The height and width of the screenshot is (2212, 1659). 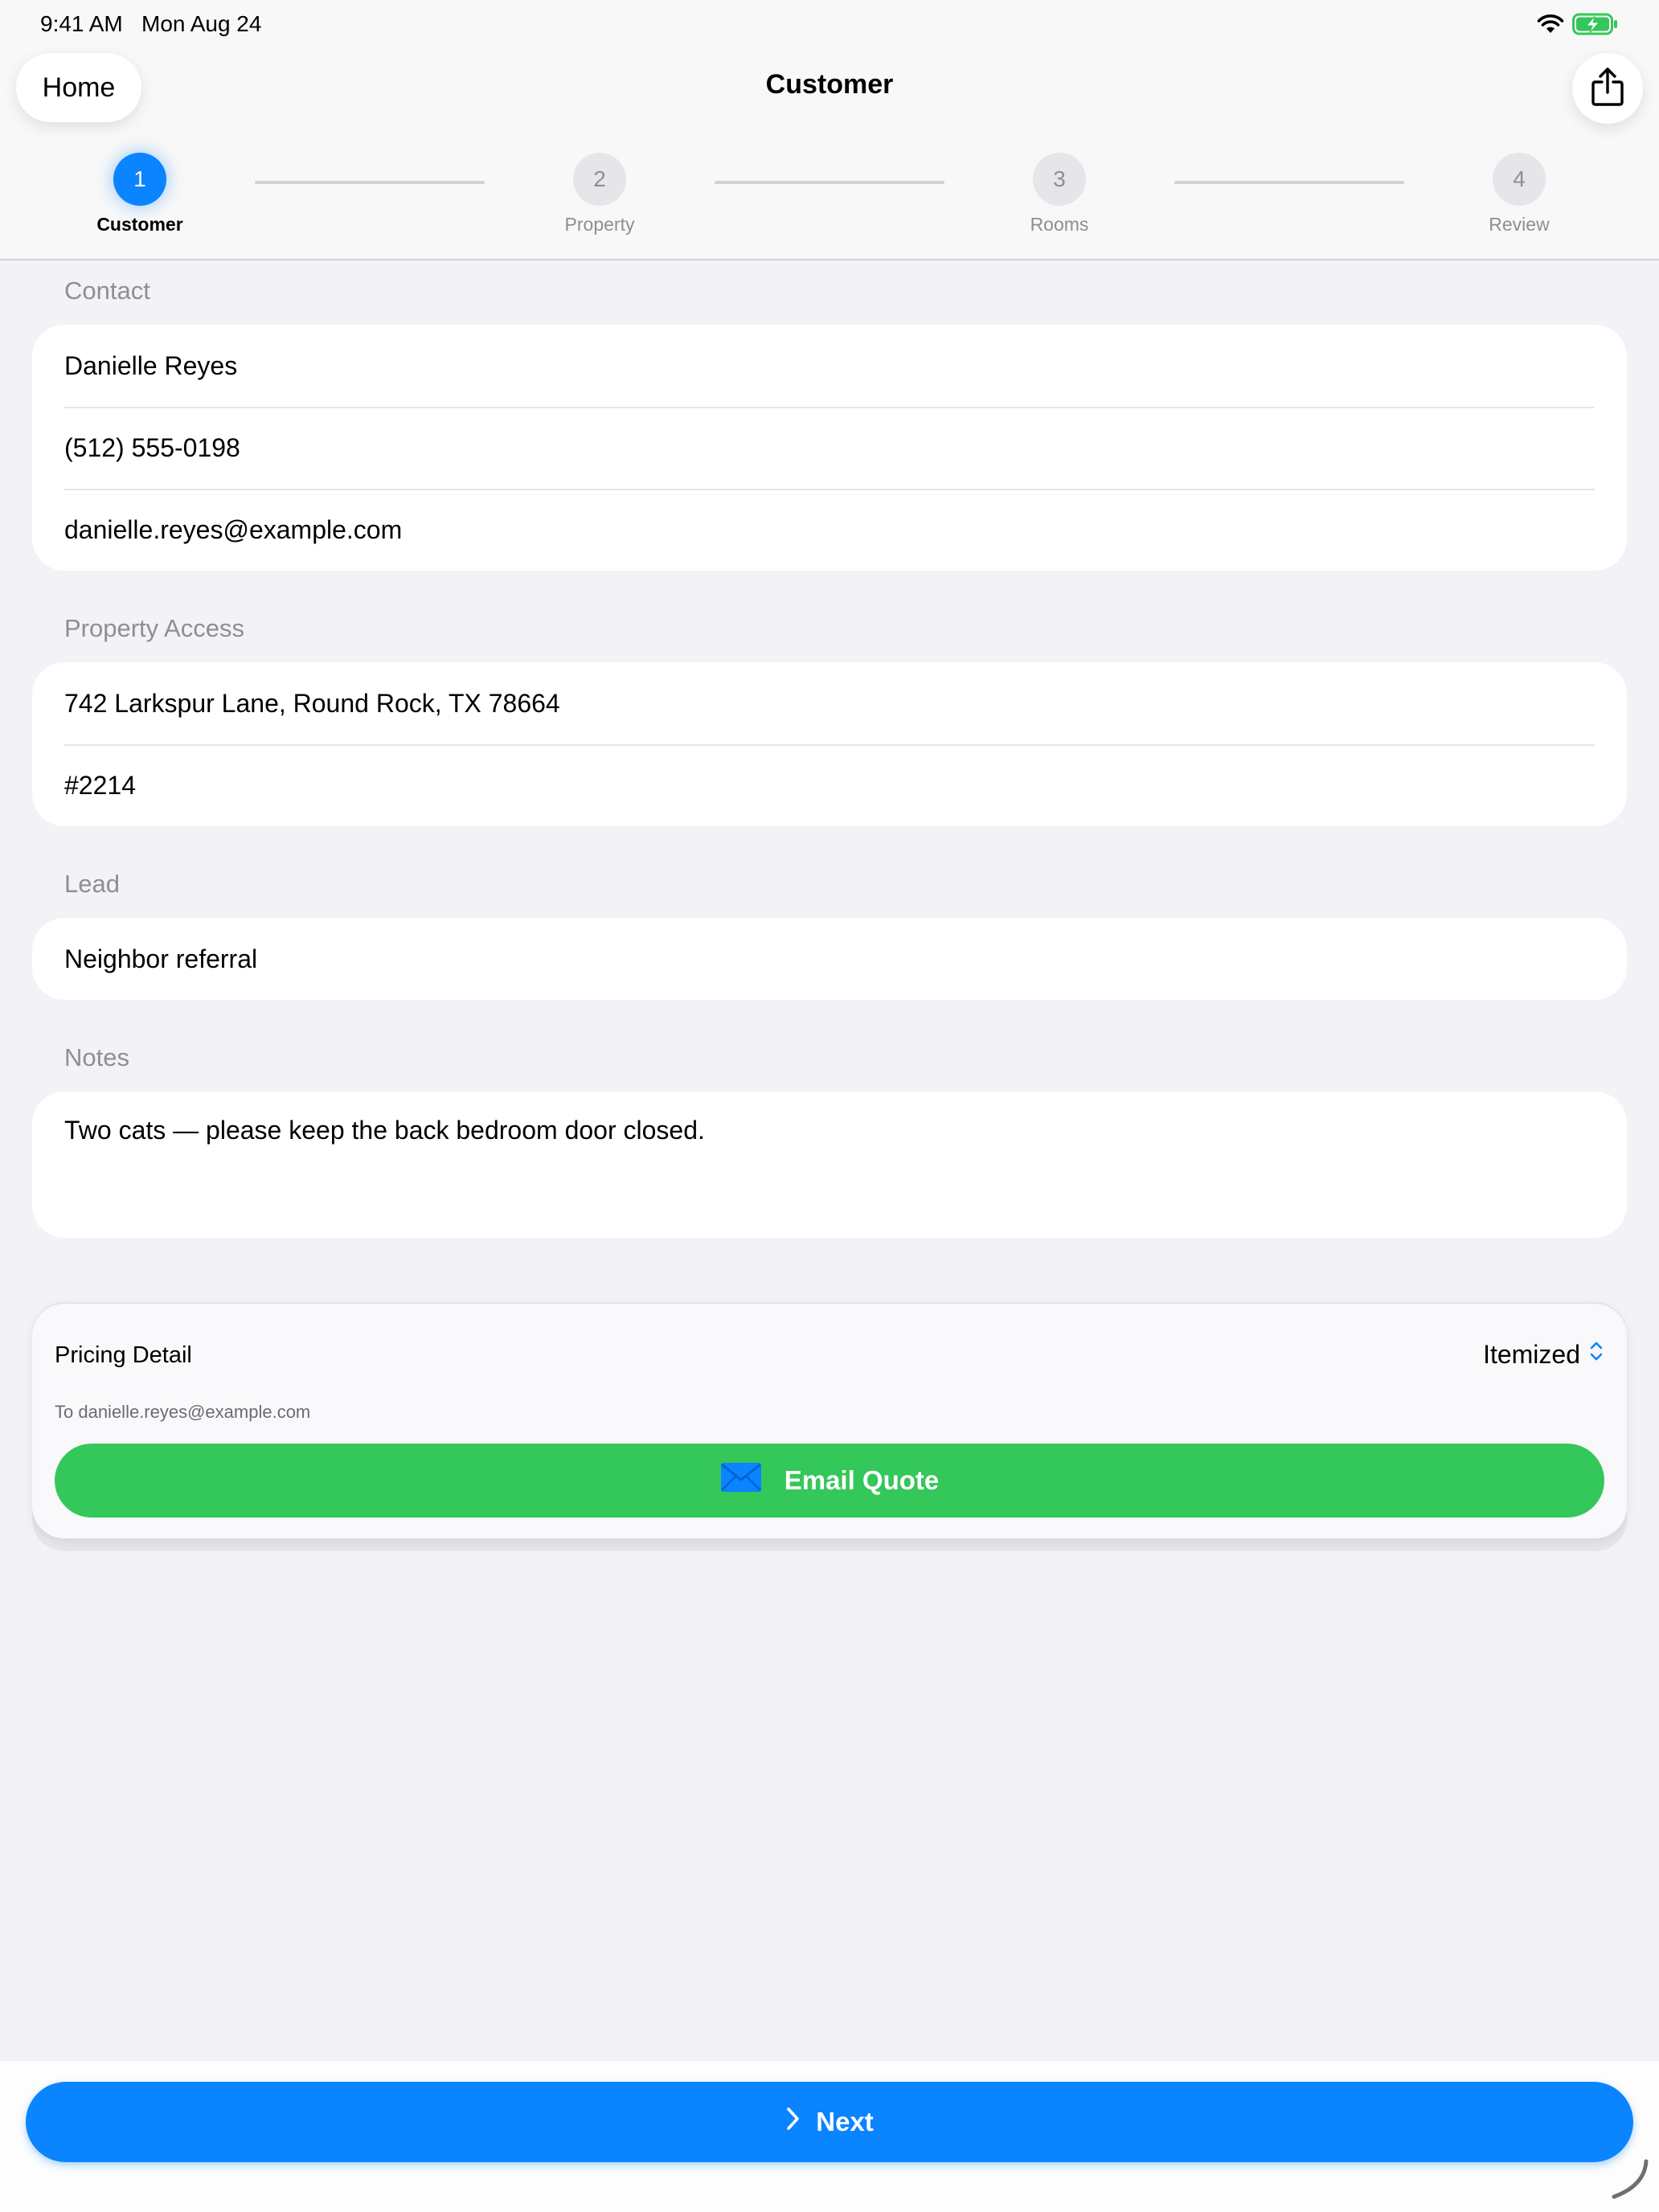 What do you see at coordinates (599, 224) in the screenshot?
I see `step-label: Property` at bounding box center [599, 224].